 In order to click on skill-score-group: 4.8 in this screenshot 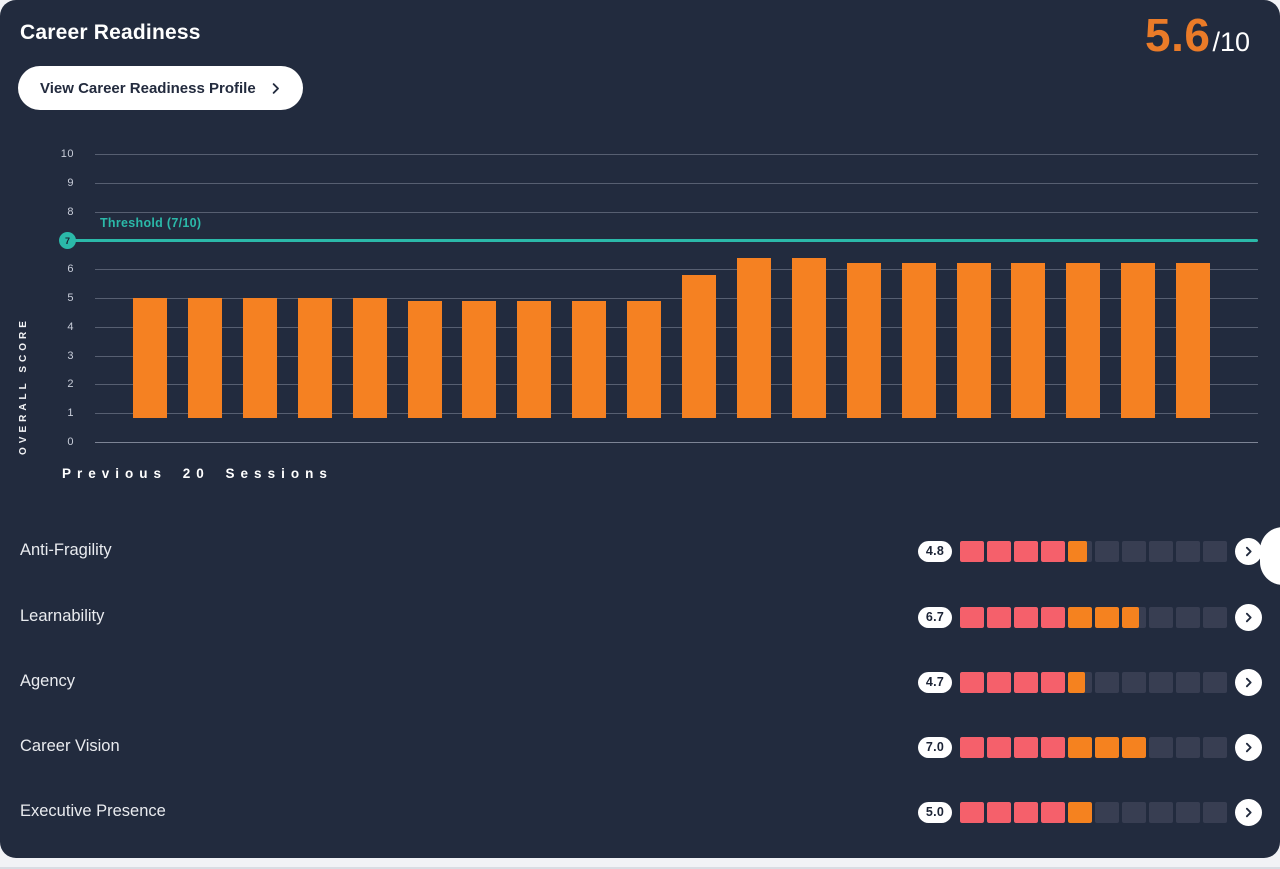, I will do `click(1090, 551)`.